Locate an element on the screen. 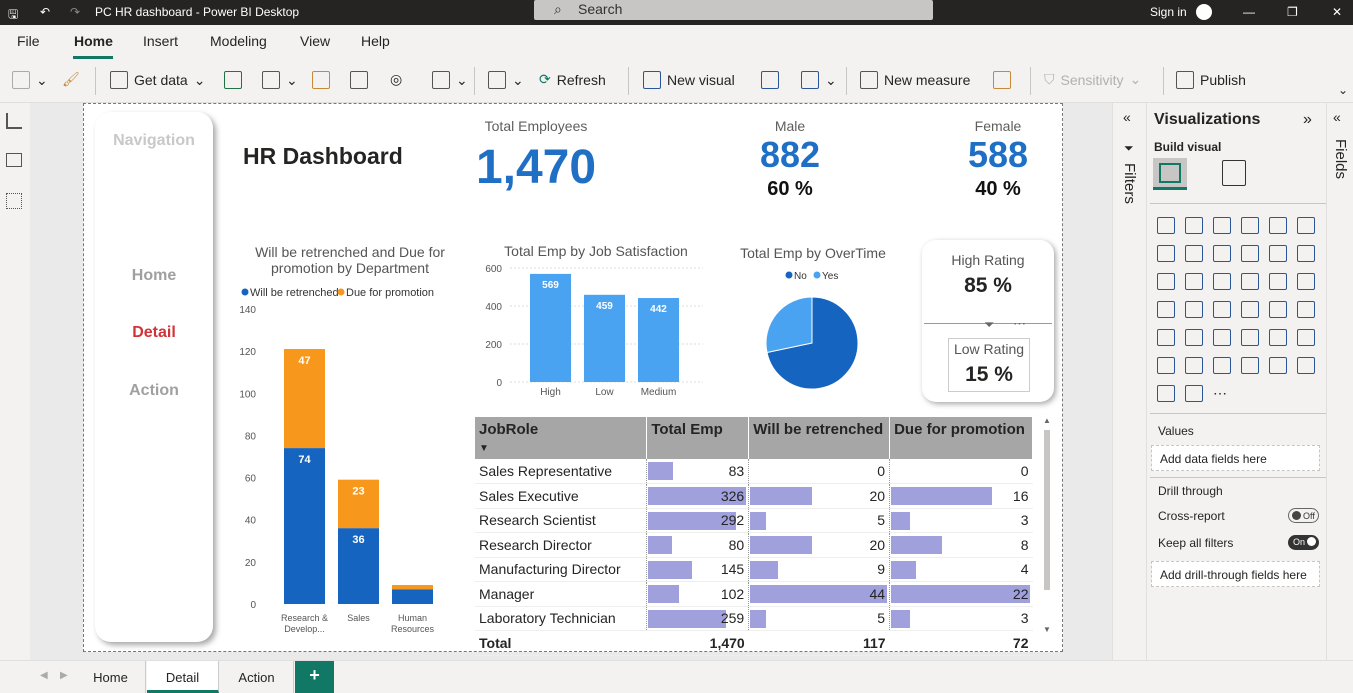  more-options-icon: ⋯ is located at coordinates (1019, 324).